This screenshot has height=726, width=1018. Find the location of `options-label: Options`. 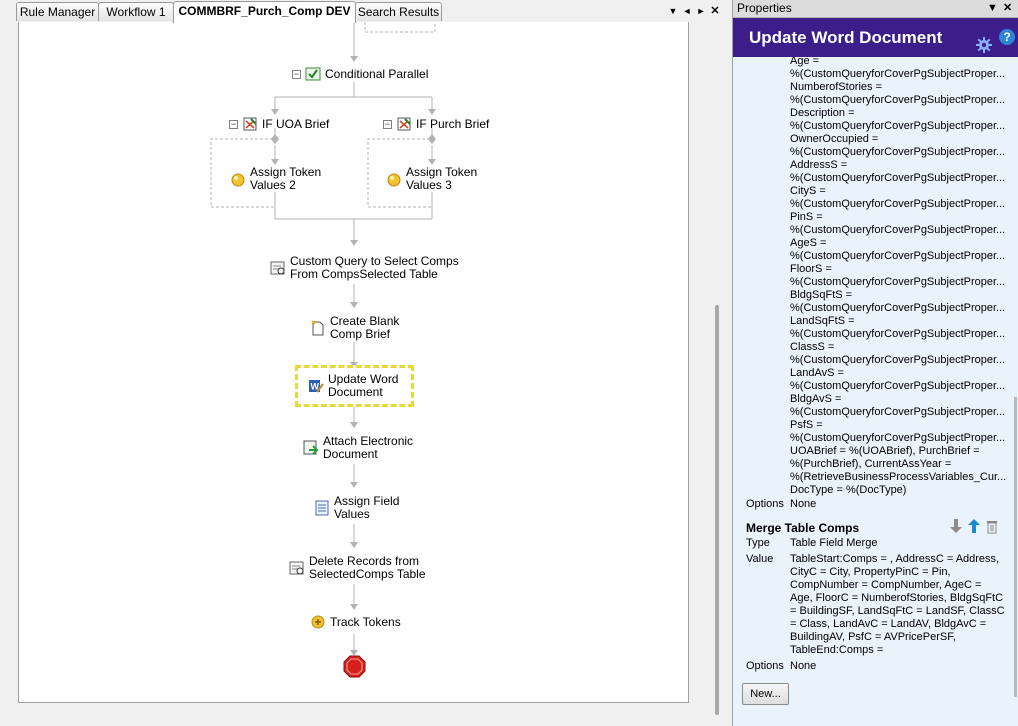

options-label: Options is located at coordinates (765, 504).